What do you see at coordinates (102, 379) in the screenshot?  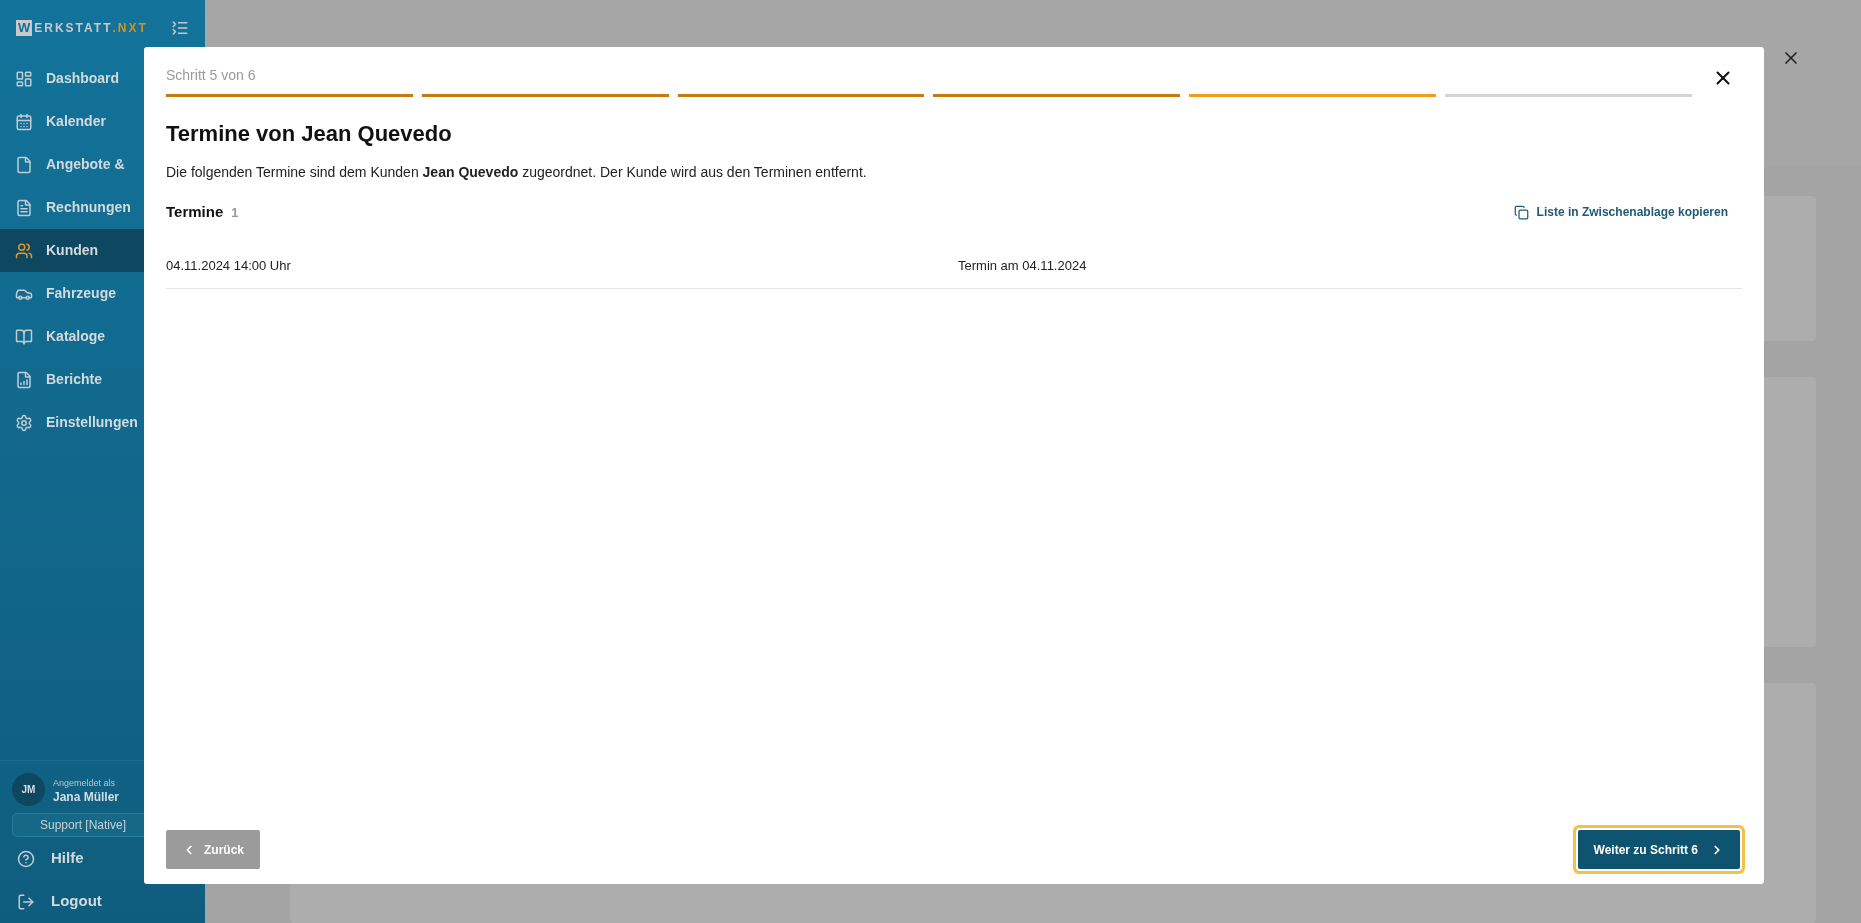 I see `nav-item: Berichte` at bounding box center [102, 379].